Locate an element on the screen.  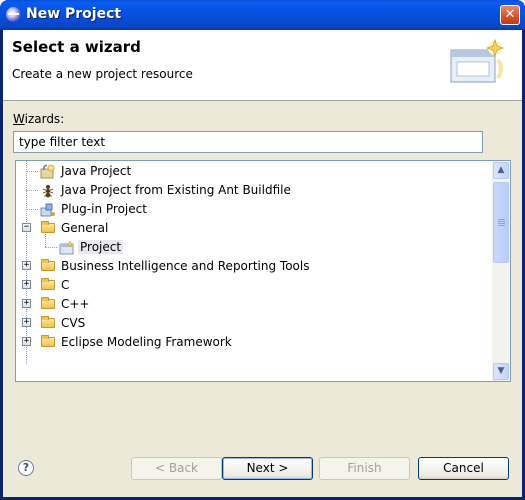
next-button: Next > is located at coordinates (267, 468).